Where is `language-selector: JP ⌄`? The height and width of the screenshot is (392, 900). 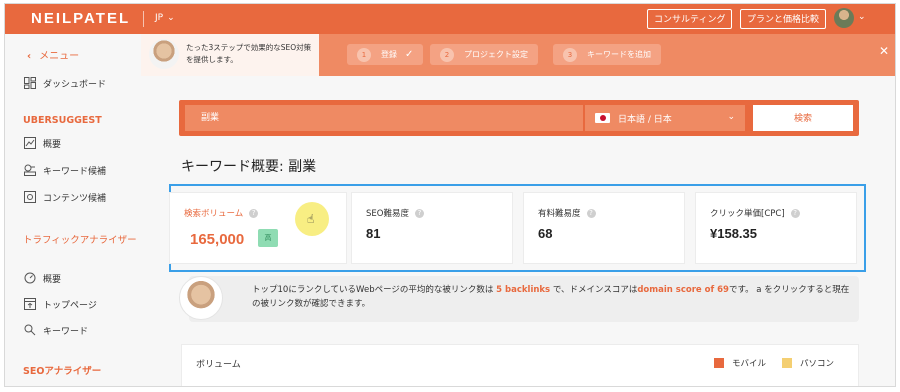
language-selector: JP ⌄ is located at coordinates (165, 18).